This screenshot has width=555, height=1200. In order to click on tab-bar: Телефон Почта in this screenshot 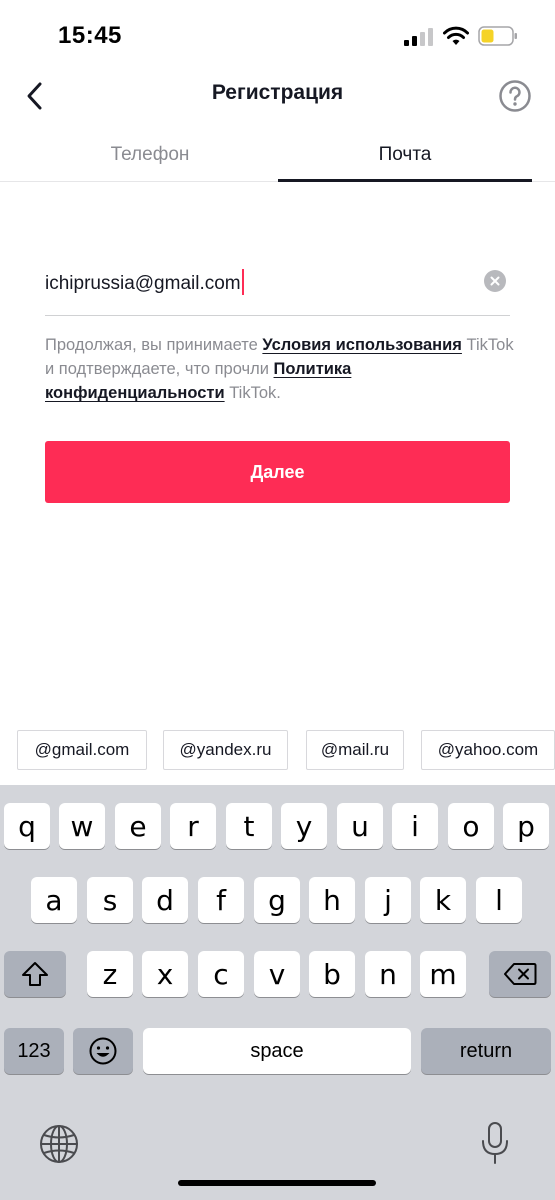, I will do `click(277, 155)`.